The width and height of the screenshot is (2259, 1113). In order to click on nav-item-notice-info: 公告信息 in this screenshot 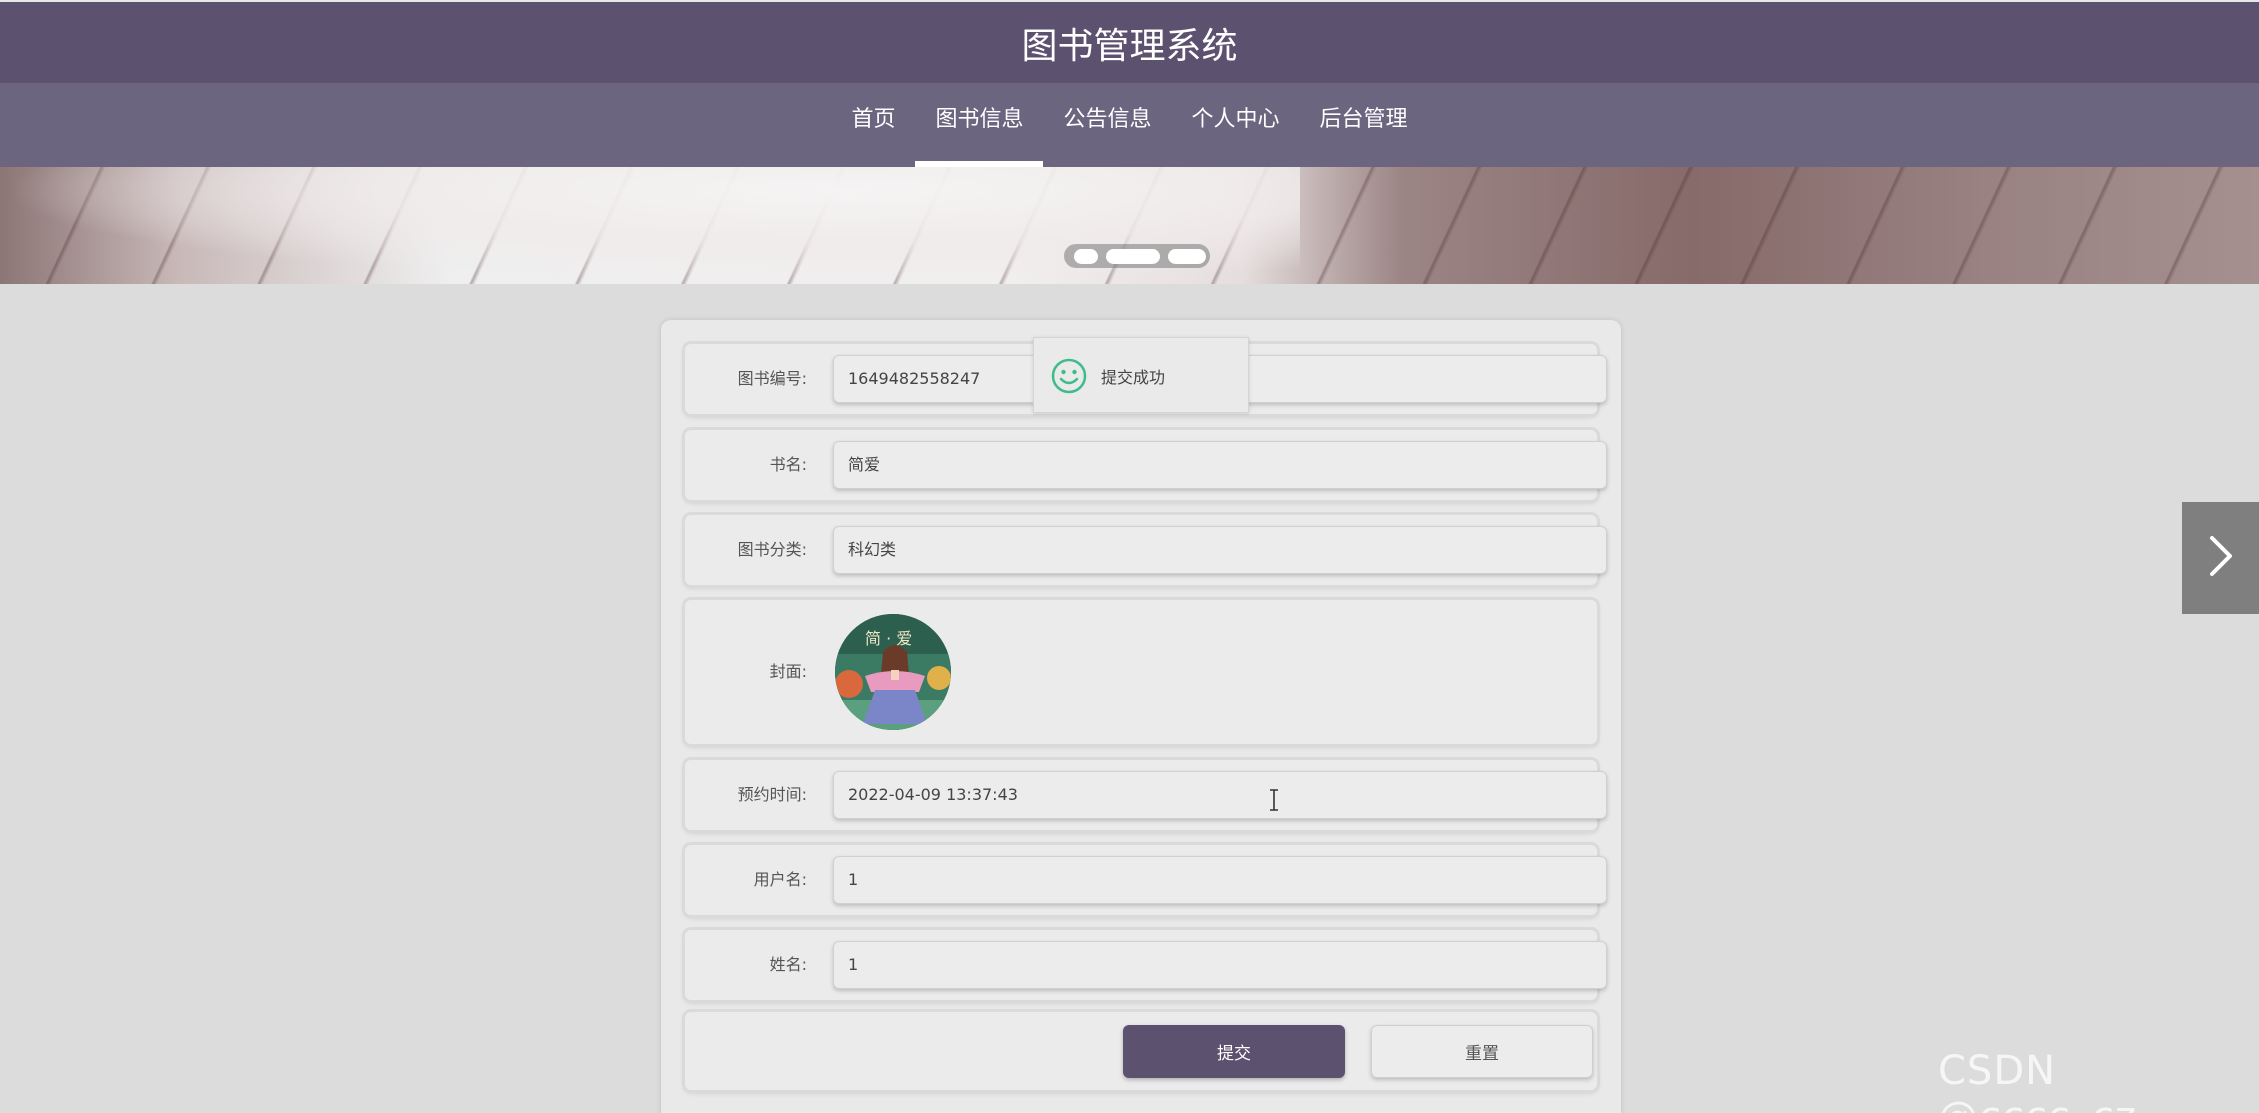, I will do `click(1107, 125)`.